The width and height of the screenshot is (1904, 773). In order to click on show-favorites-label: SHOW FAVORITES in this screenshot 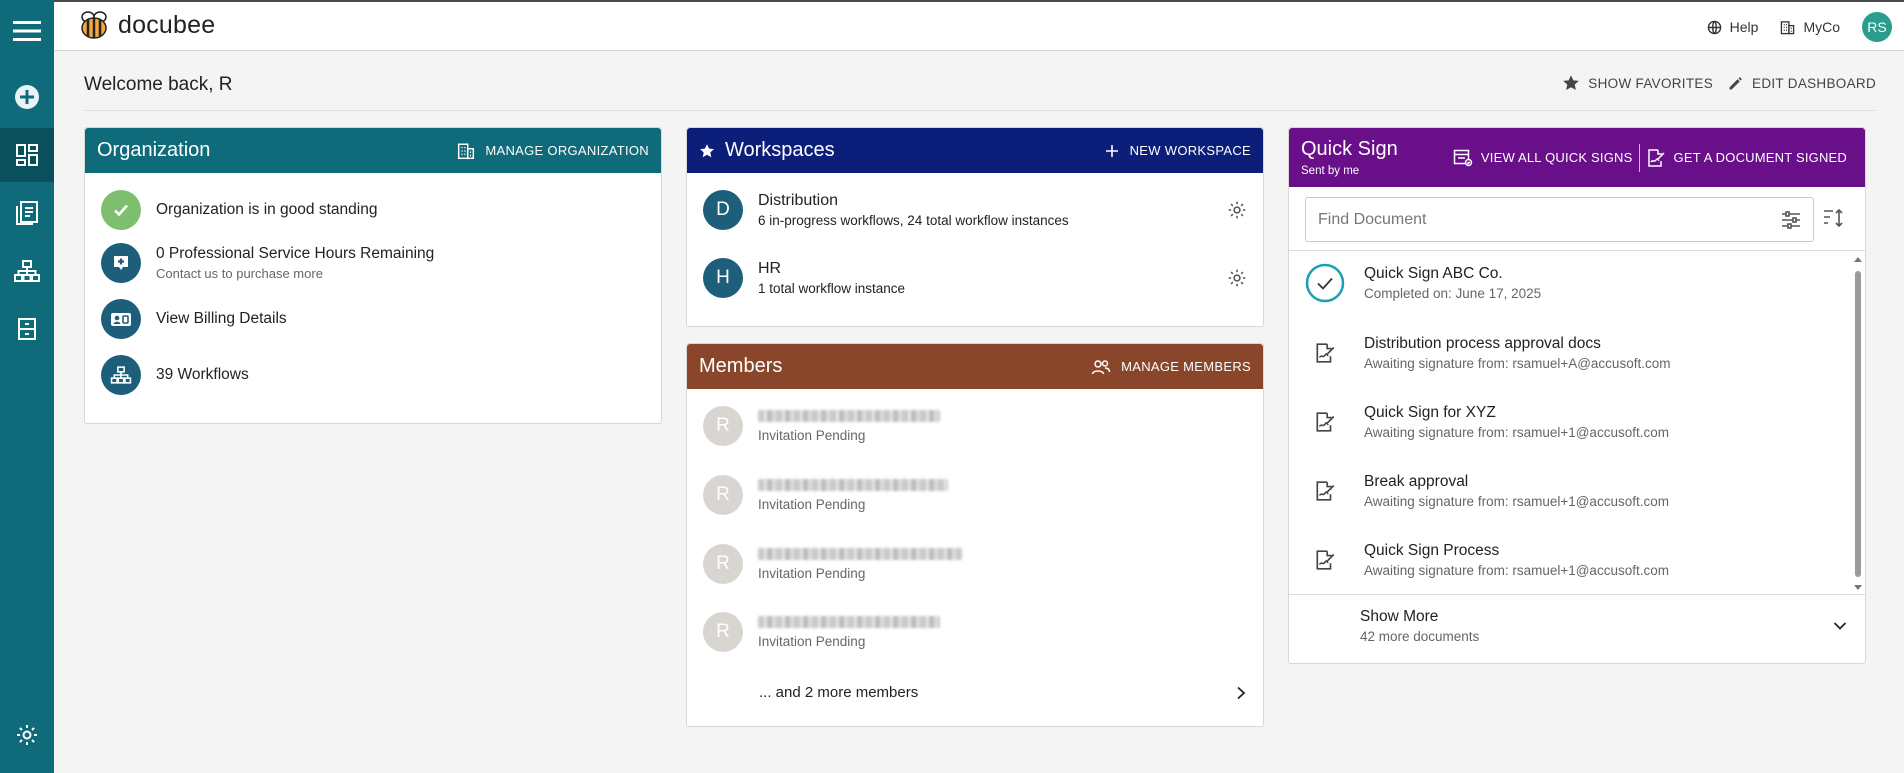, I will do `click(1651, 83)`.